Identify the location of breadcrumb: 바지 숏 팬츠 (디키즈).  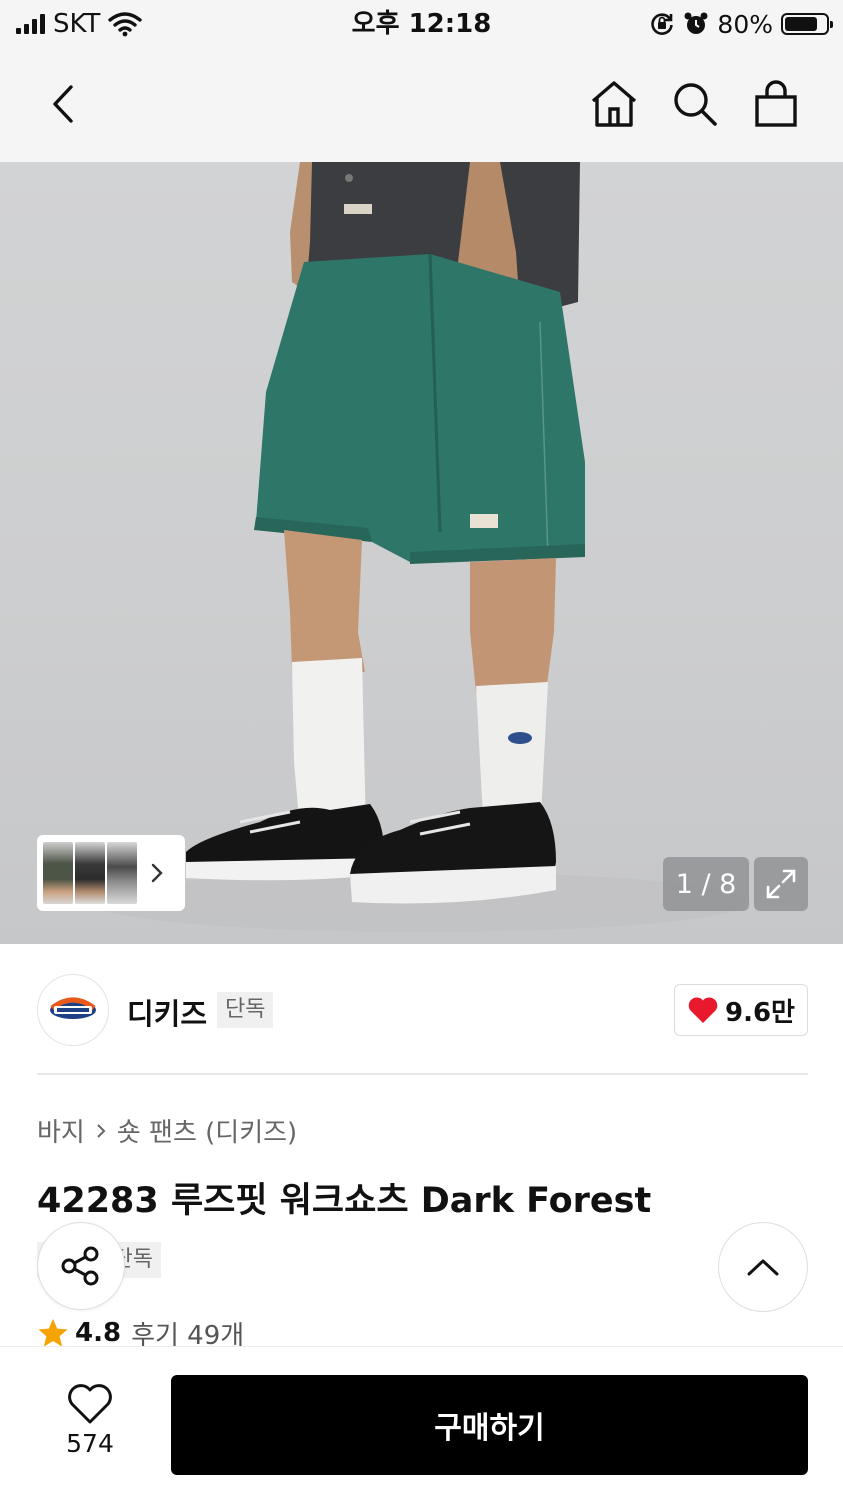
(167, 1130).